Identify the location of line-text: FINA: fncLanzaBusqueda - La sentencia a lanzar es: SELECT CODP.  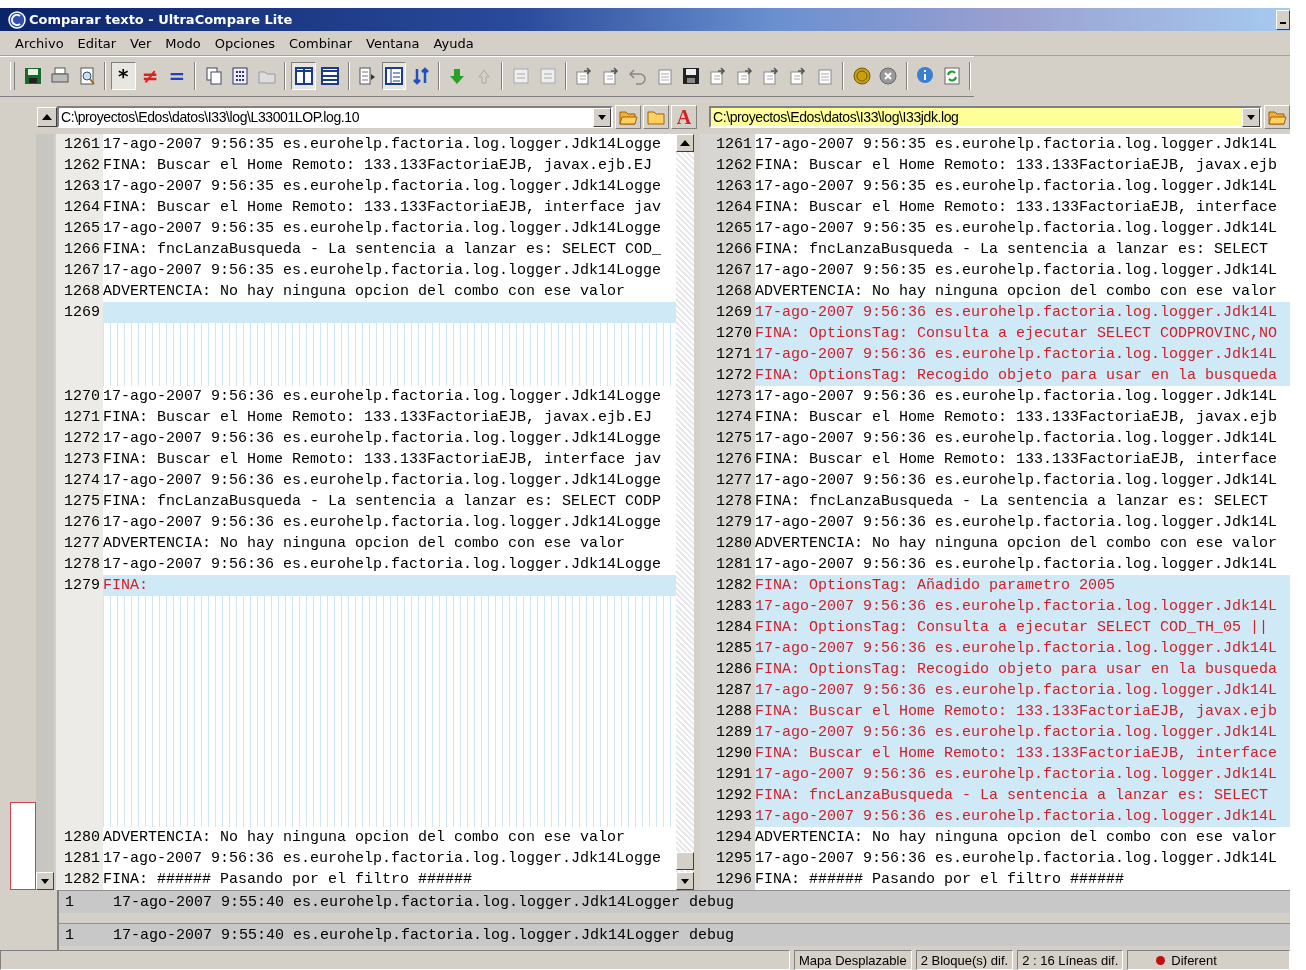
(383, 502).